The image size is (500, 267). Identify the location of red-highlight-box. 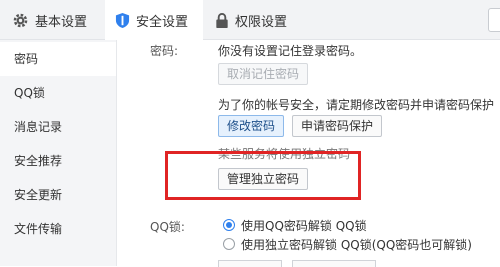
(263, 175).